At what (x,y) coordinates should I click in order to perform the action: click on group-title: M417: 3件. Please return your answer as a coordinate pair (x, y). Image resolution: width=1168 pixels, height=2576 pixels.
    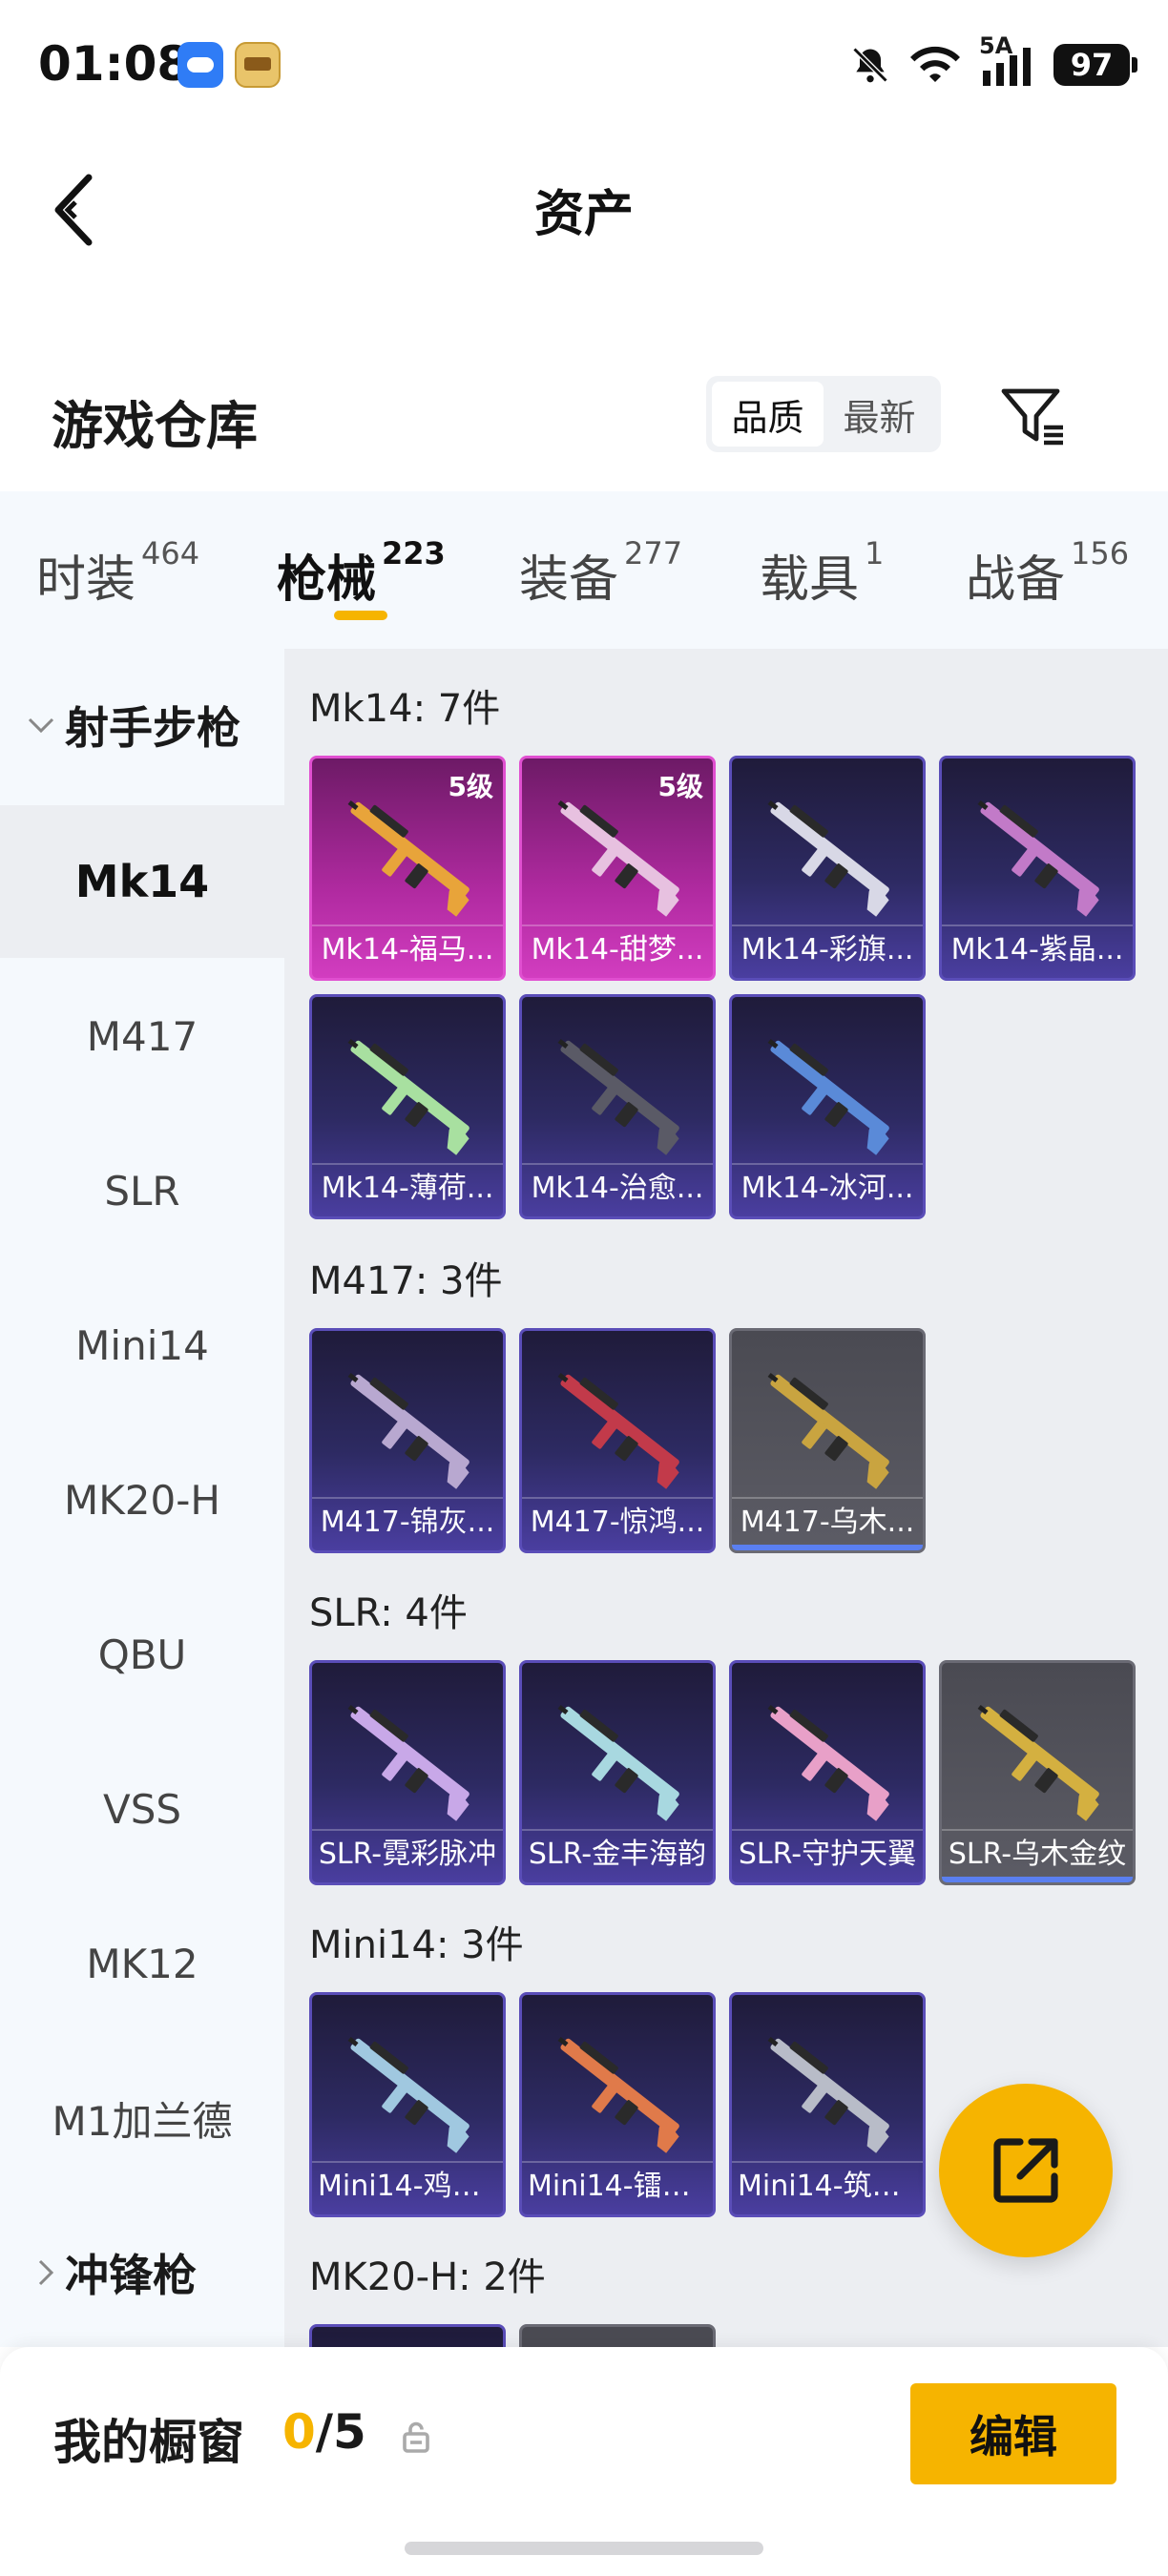
    Looking at the image, I should click on (406, 1281).